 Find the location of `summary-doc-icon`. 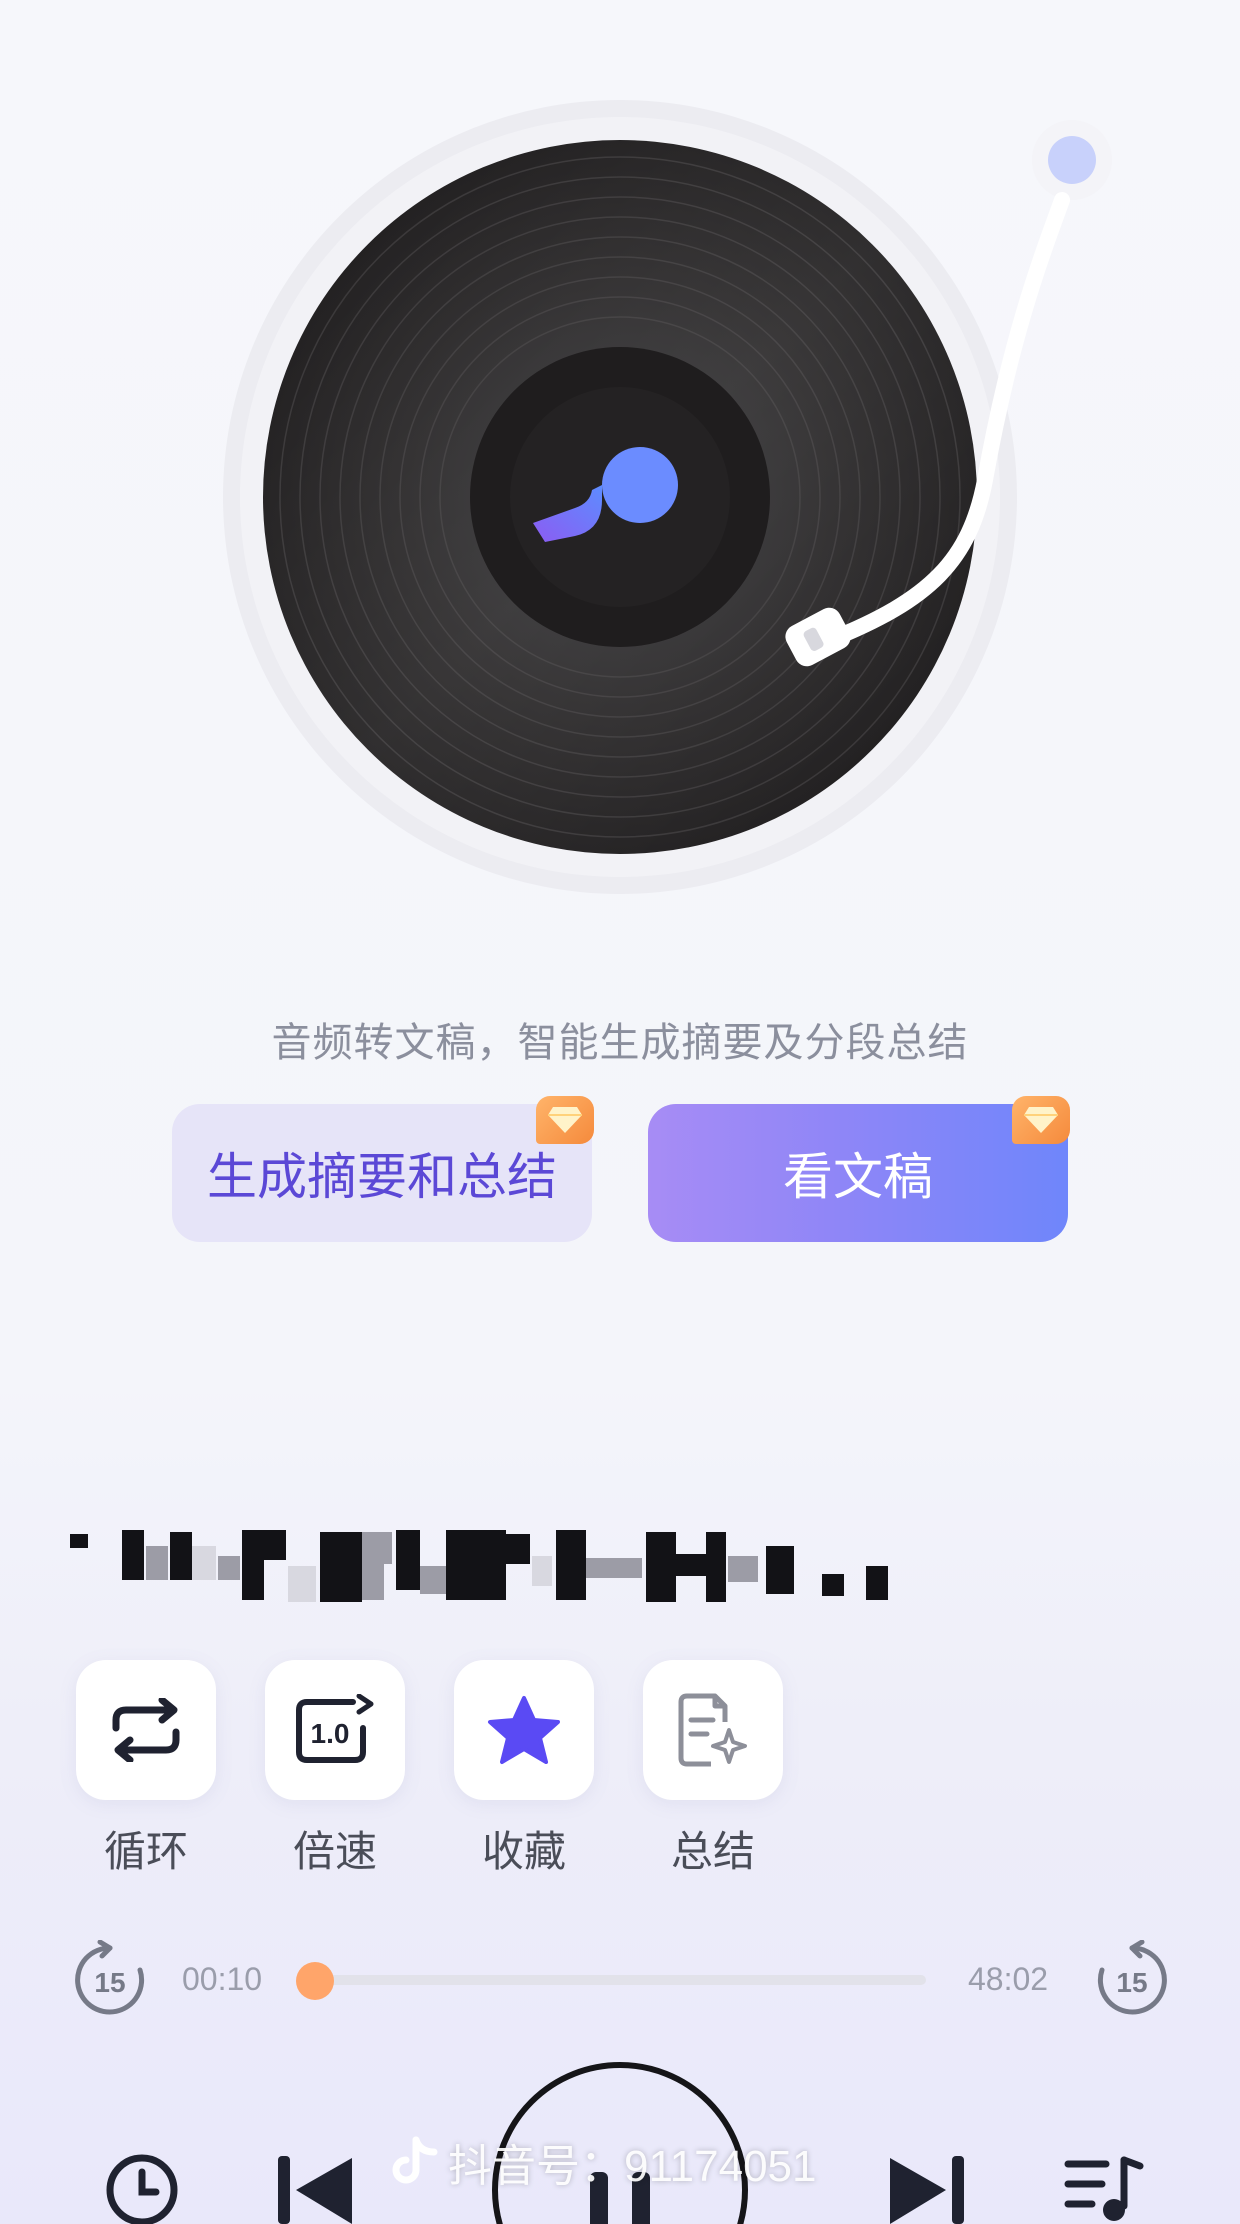

summary-doc-icon is located at coordinates (712, 1730).